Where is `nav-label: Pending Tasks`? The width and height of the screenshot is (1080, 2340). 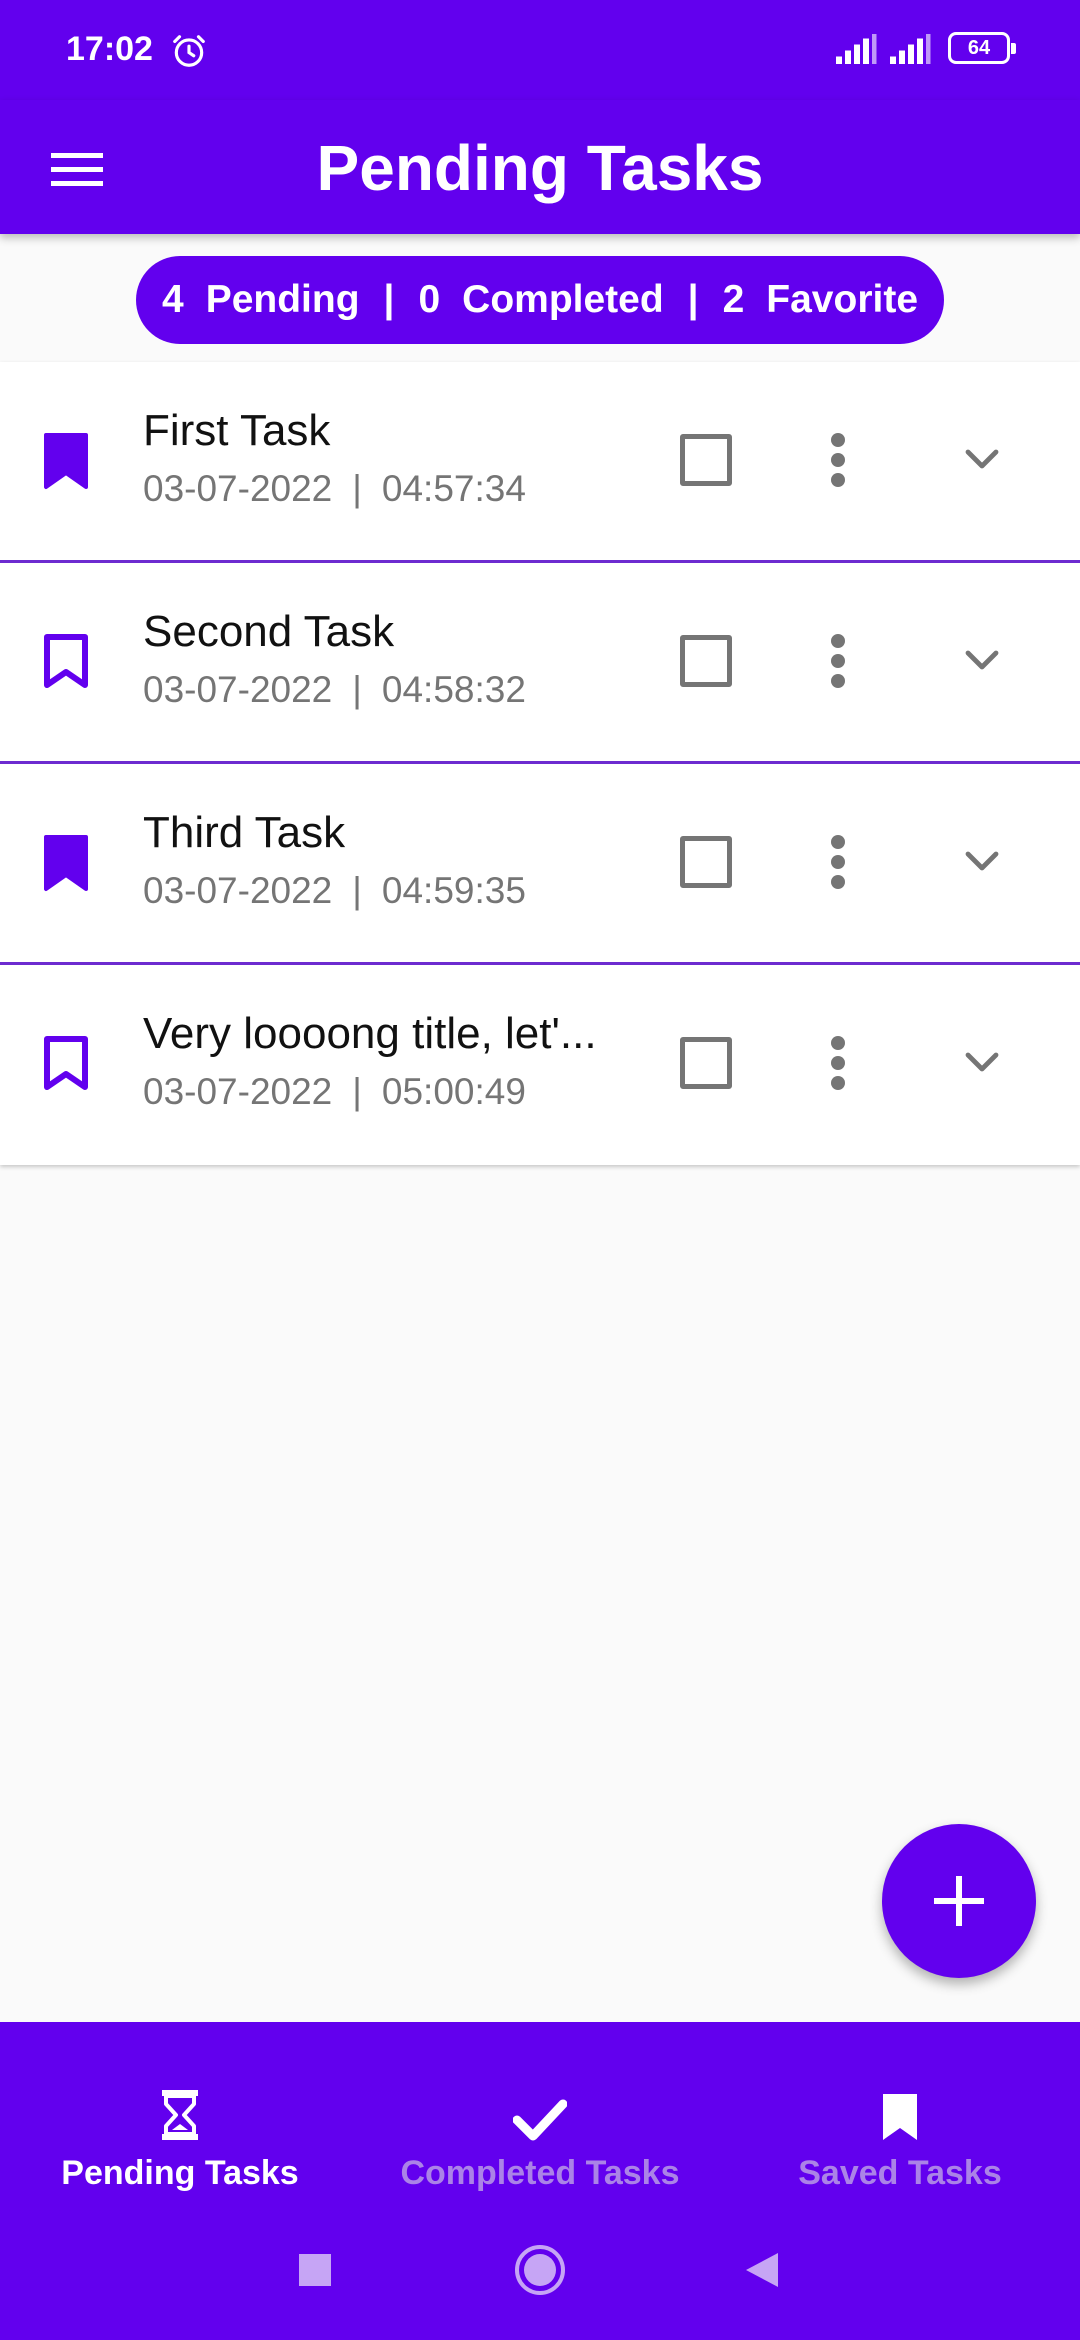 nav-label: Pending Tasks is located at coordinates (180, 2173).